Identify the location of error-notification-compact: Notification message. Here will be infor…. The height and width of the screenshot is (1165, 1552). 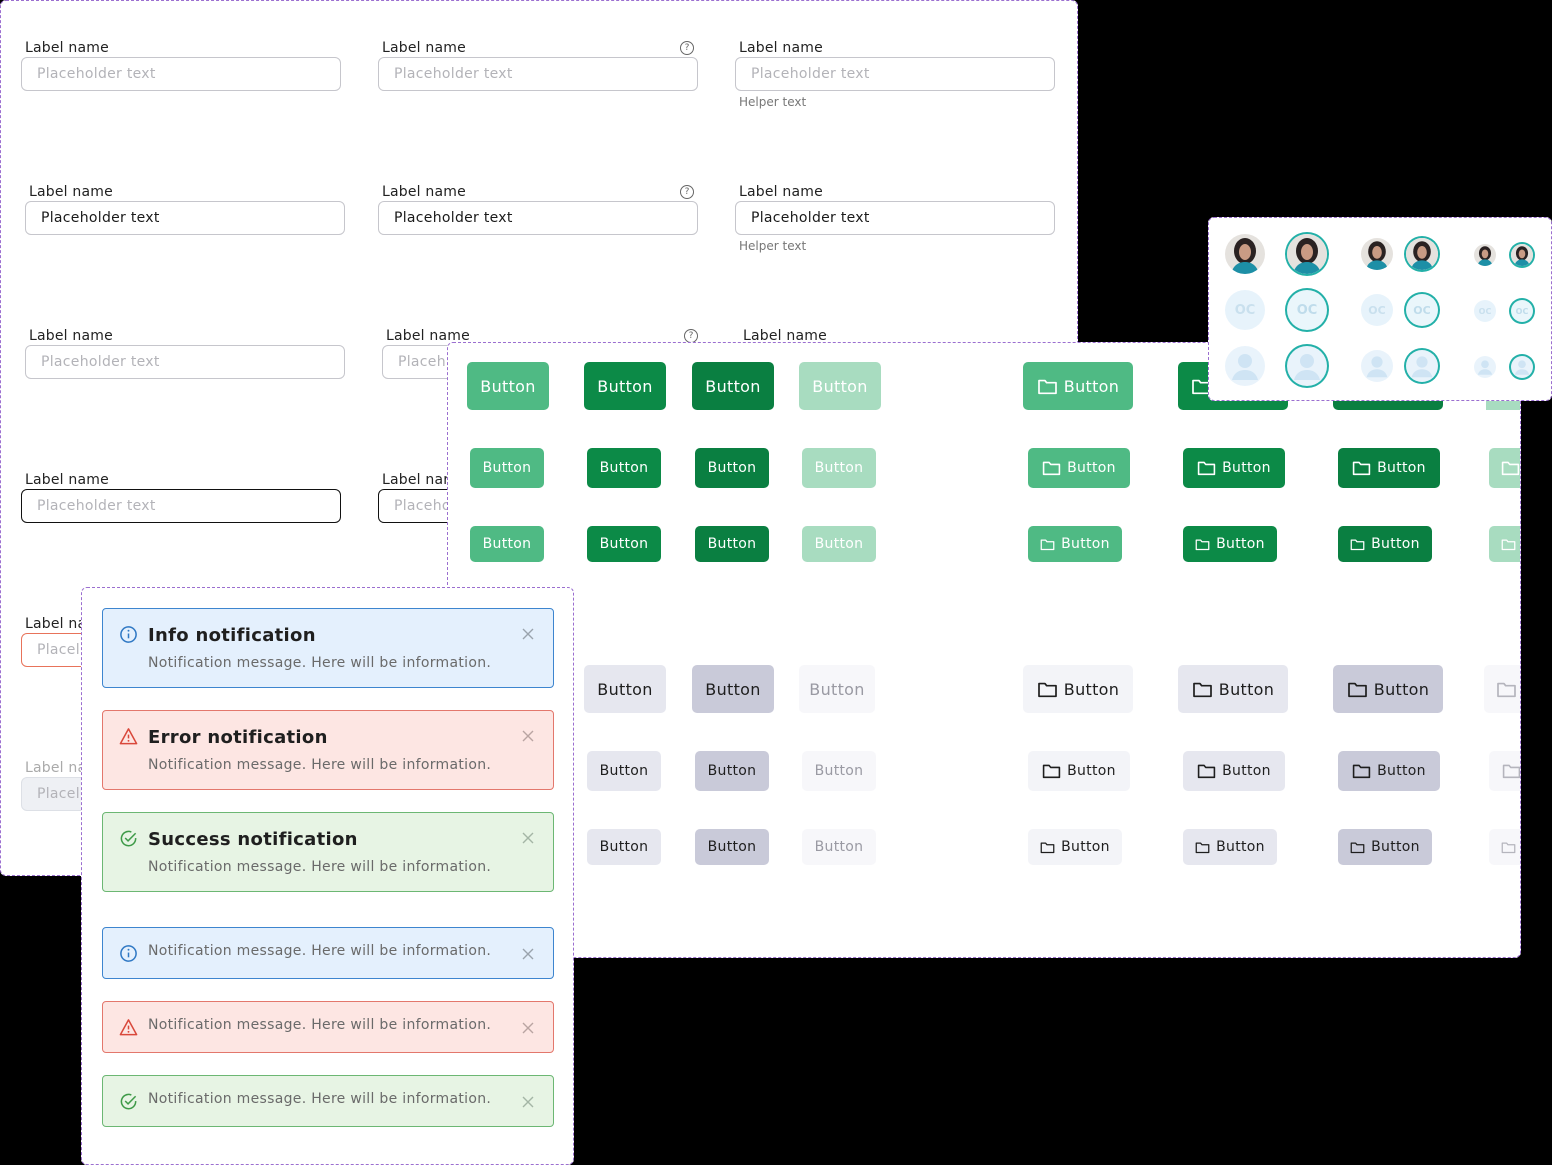
(328, 1027).